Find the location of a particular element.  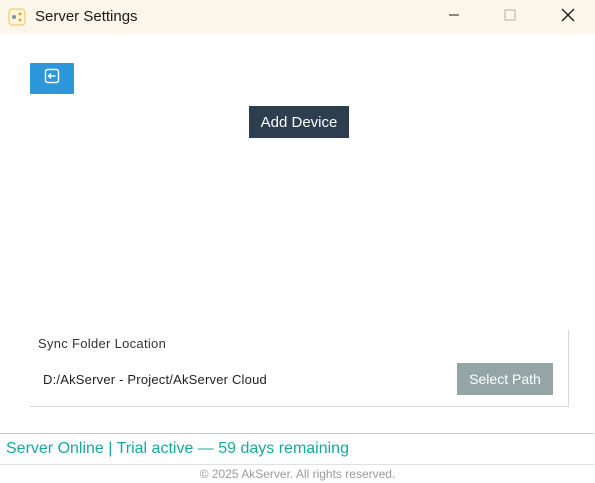

close-button is located at coordinates (568, 17).